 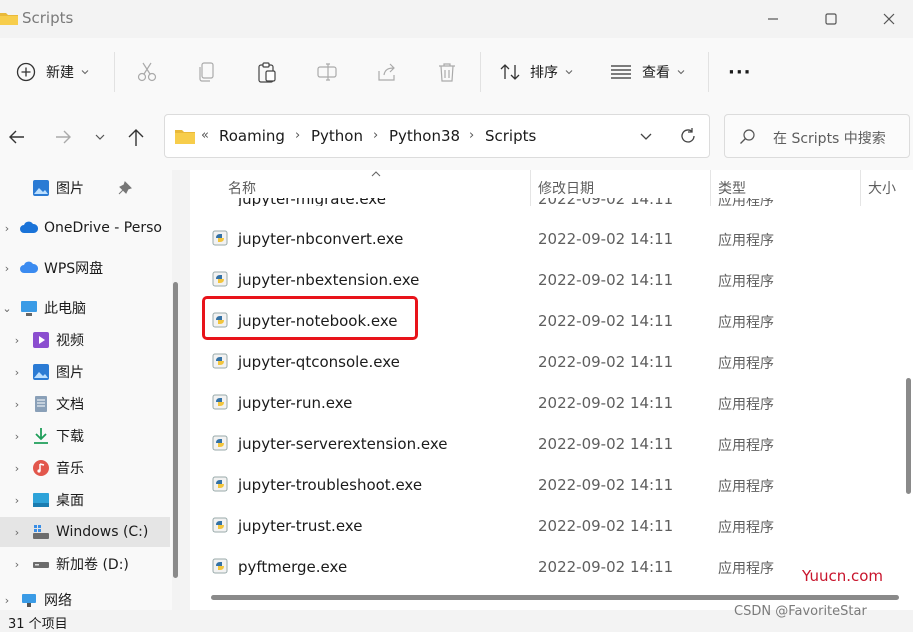 I want to click on new-button: 新建, so click(x=53, y=72).